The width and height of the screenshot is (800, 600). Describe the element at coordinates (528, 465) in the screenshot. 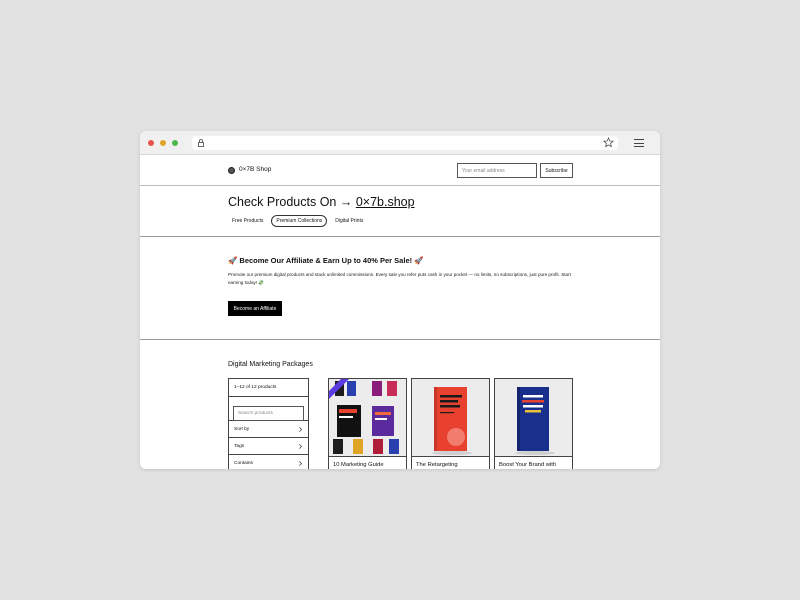

I see `product-title: Boost Your Brand with` at that location.